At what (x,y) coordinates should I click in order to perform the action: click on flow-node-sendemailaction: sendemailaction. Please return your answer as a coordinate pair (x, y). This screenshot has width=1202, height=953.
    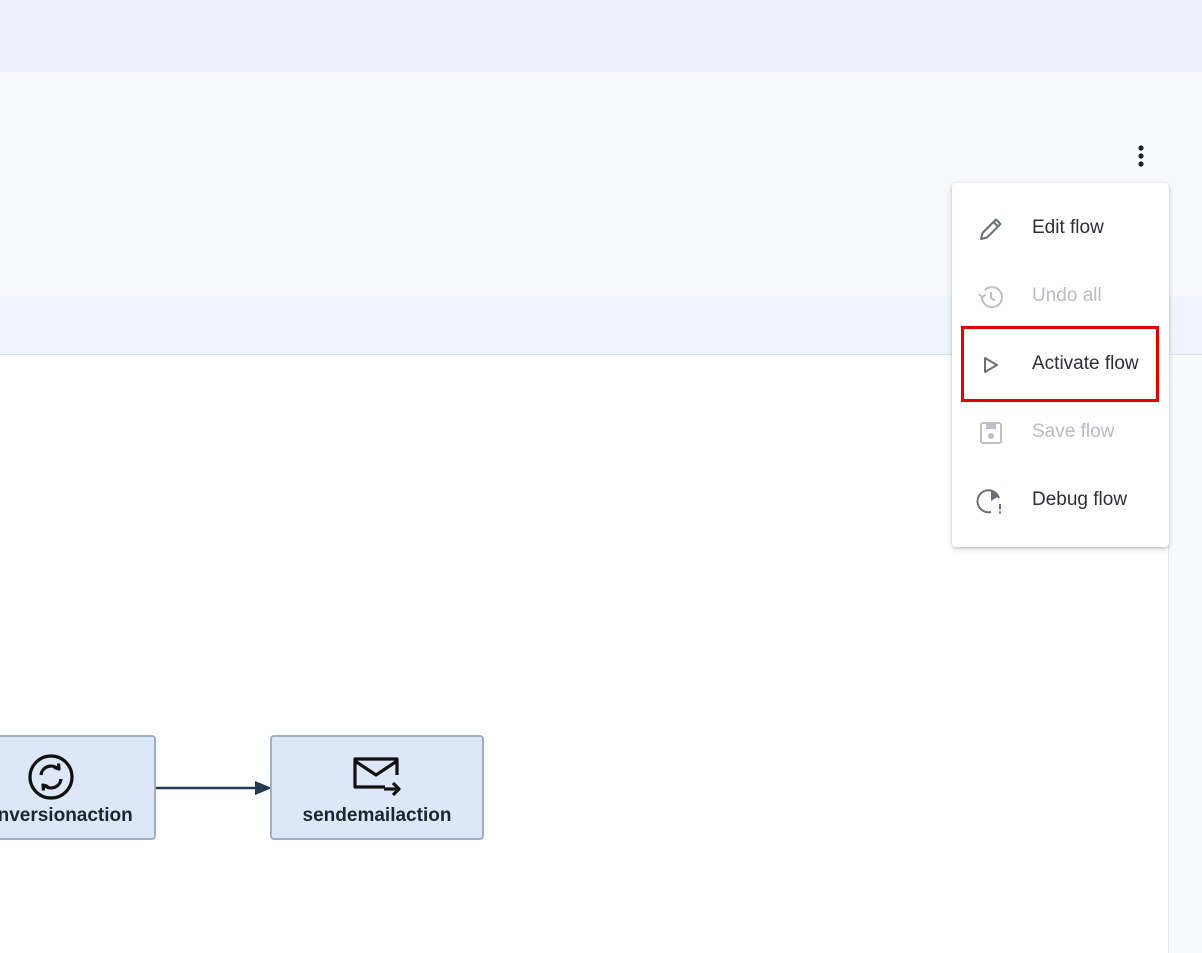
    Looking at the image, I should click on (377, 787).